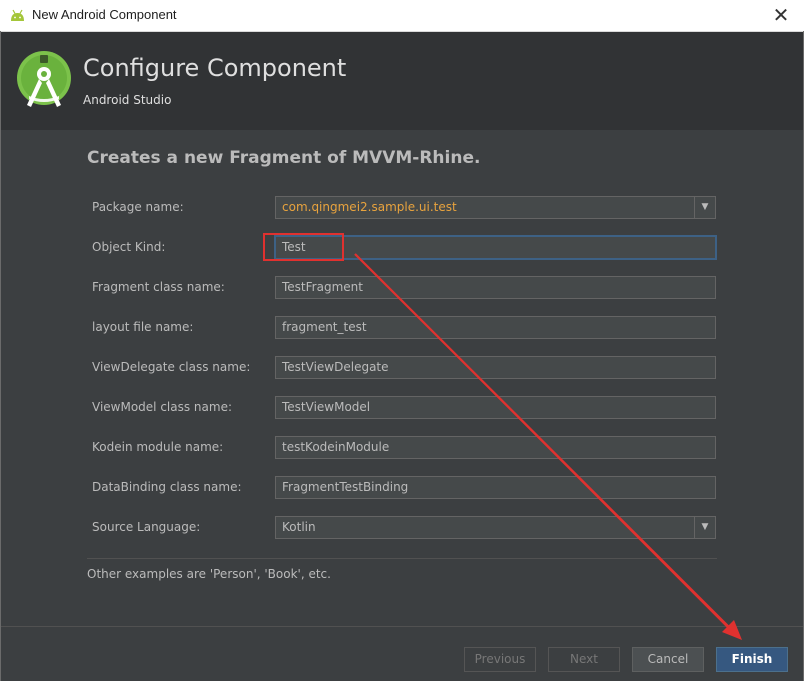 The image size is (804, 681). I want to click on android-icon, so click(17, 15).